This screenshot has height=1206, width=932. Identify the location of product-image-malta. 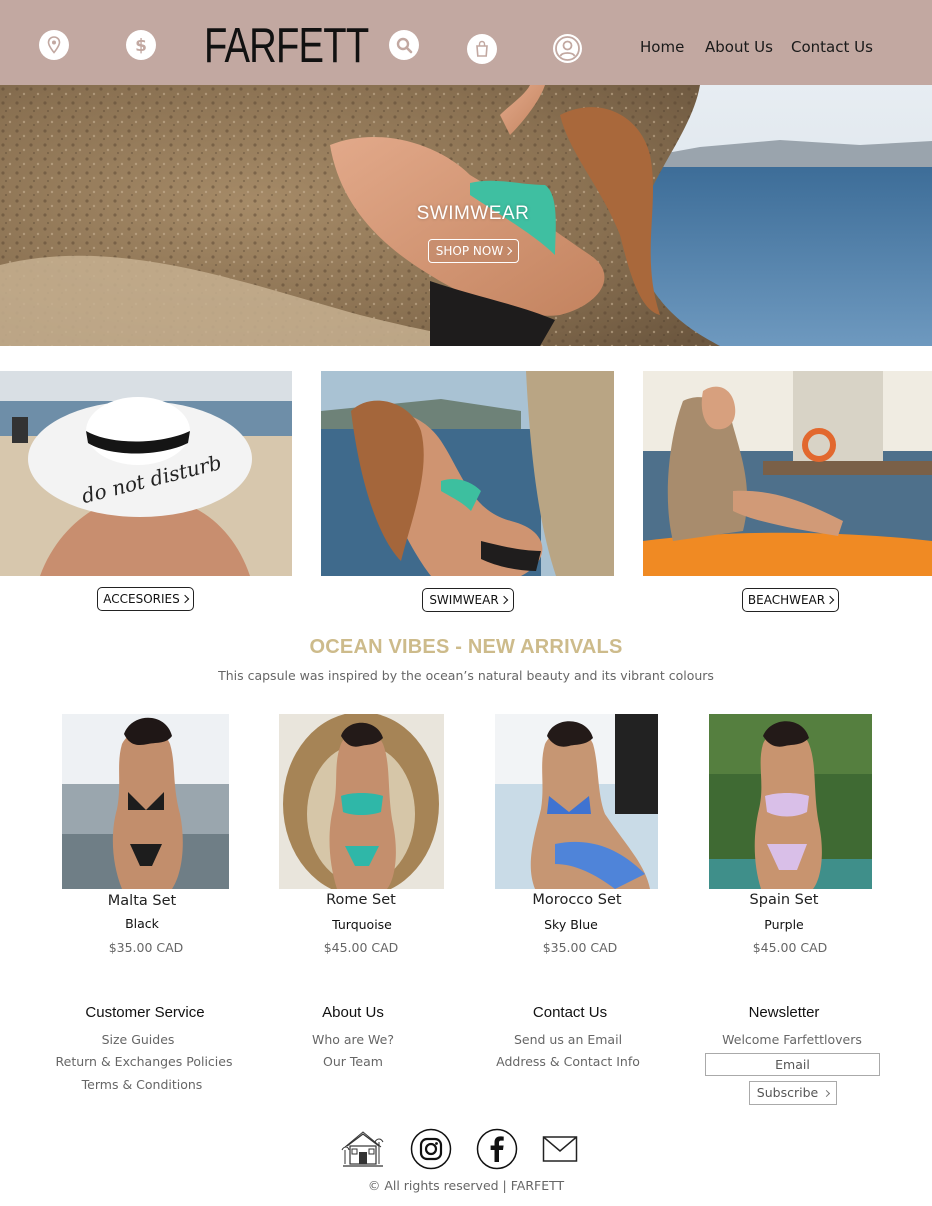
(145, 801).